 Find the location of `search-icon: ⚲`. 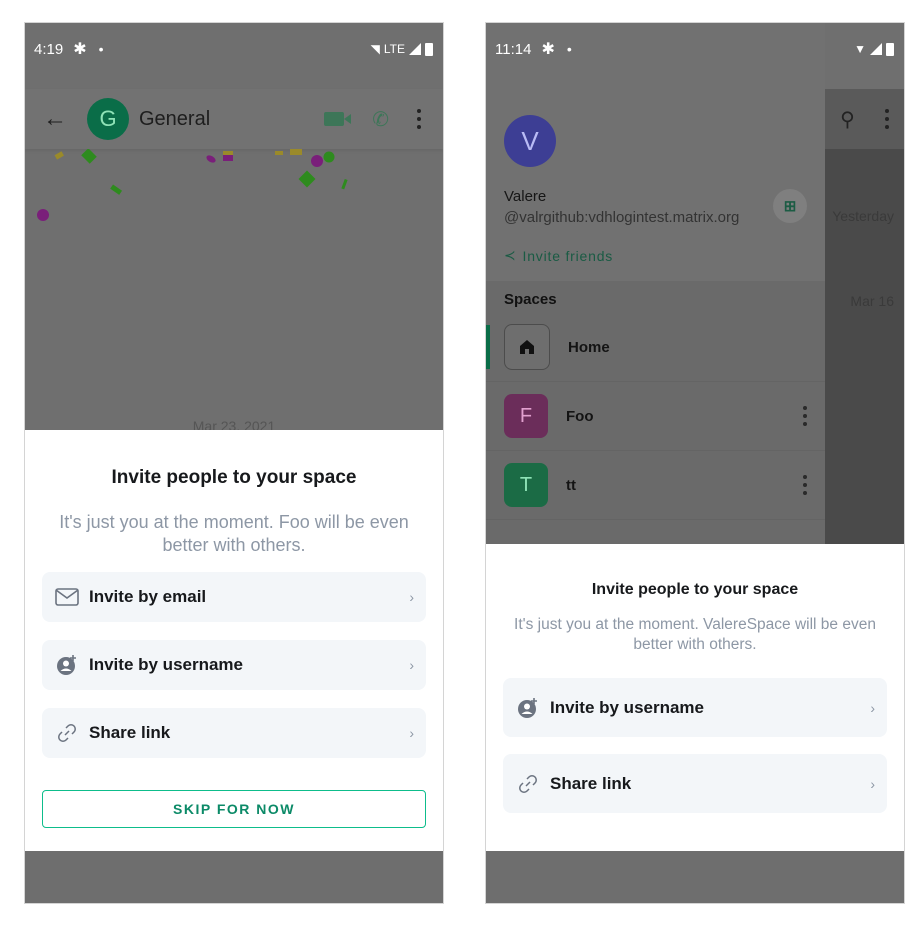

search-icon: ⚲ is located at coordinates (847, 119).